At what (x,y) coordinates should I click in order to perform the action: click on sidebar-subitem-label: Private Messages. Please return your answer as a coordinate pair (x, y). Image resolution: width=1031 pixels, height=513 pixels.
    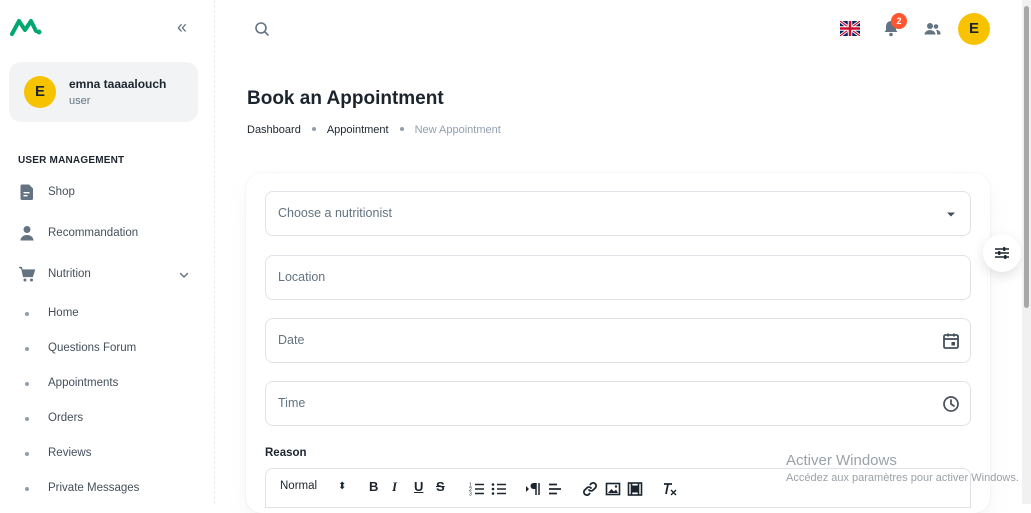
    Looking at the image, I should click on (94, 488).